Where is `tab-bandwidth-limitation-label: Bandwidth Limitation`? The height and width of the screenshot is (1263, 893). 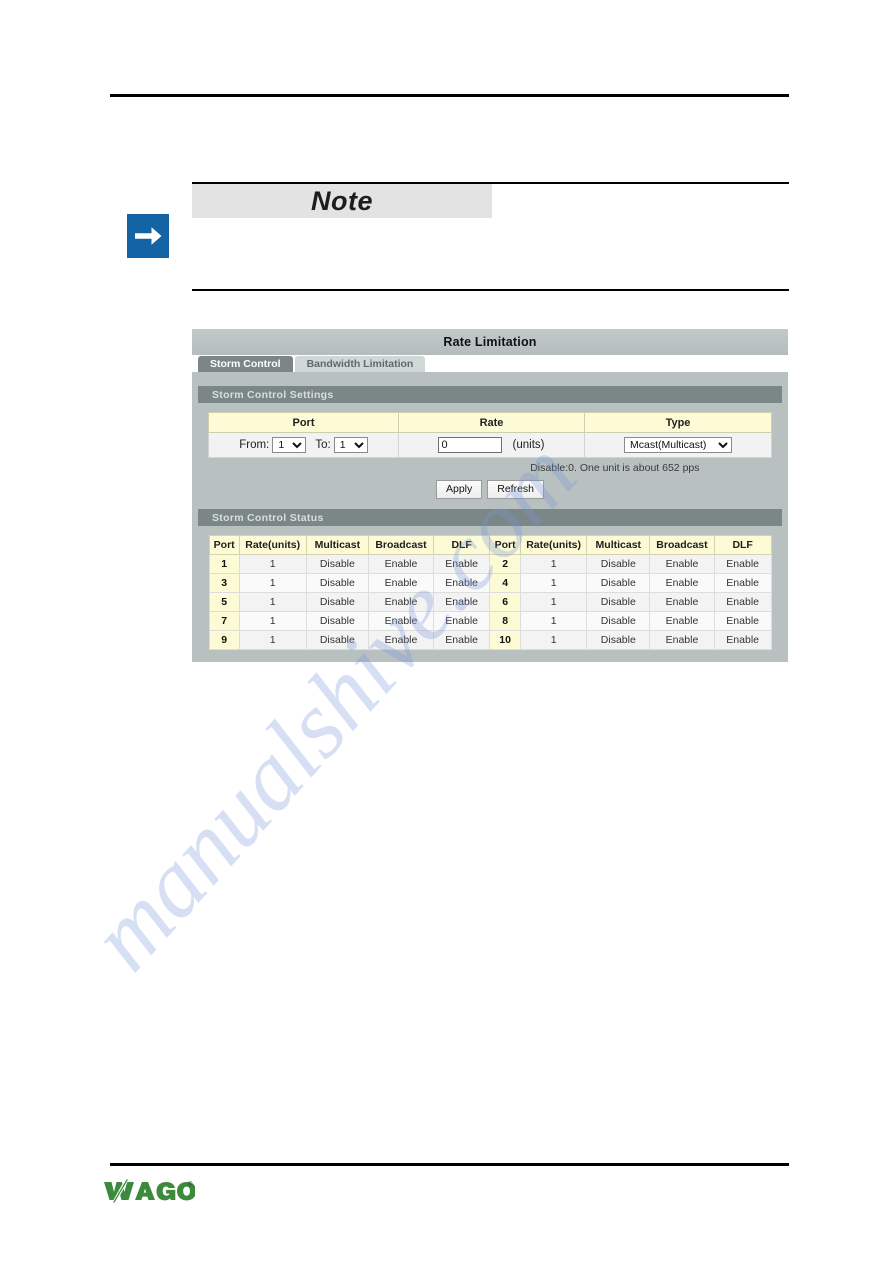 tab-bandwidth-limitation-label: Bandwidth Limitation is located at coordinates (360, 364).